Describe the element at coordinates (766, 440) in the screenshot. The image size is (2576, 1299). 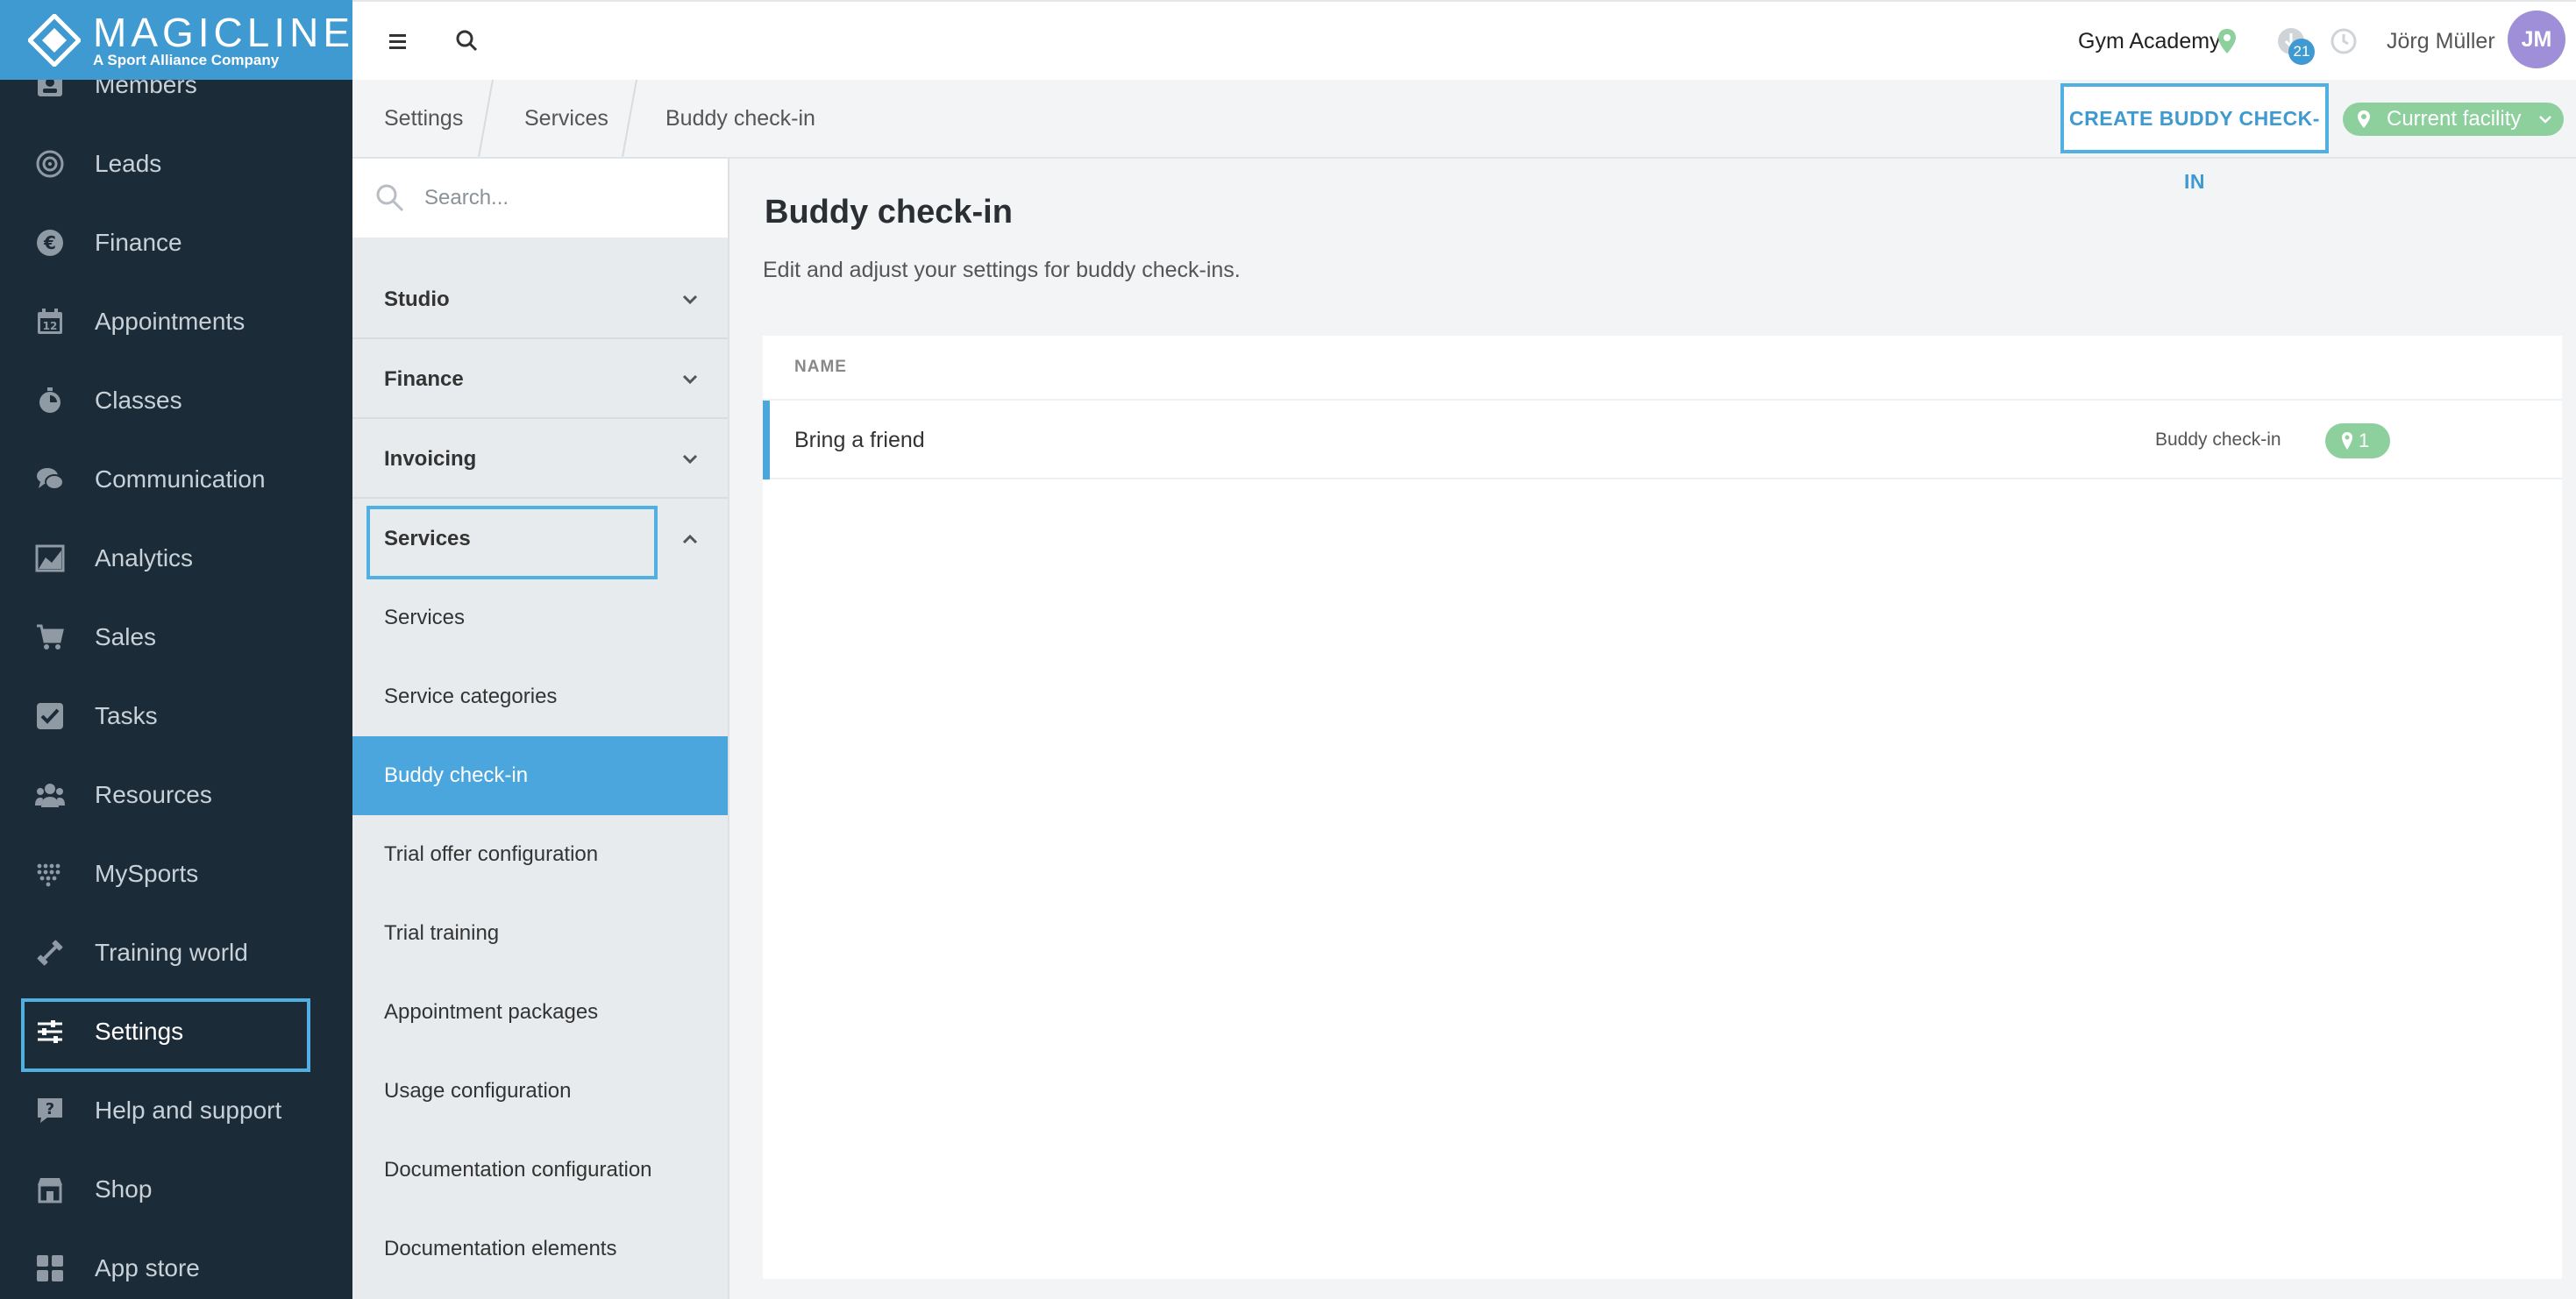
I see `row-selection-marker` at that location.